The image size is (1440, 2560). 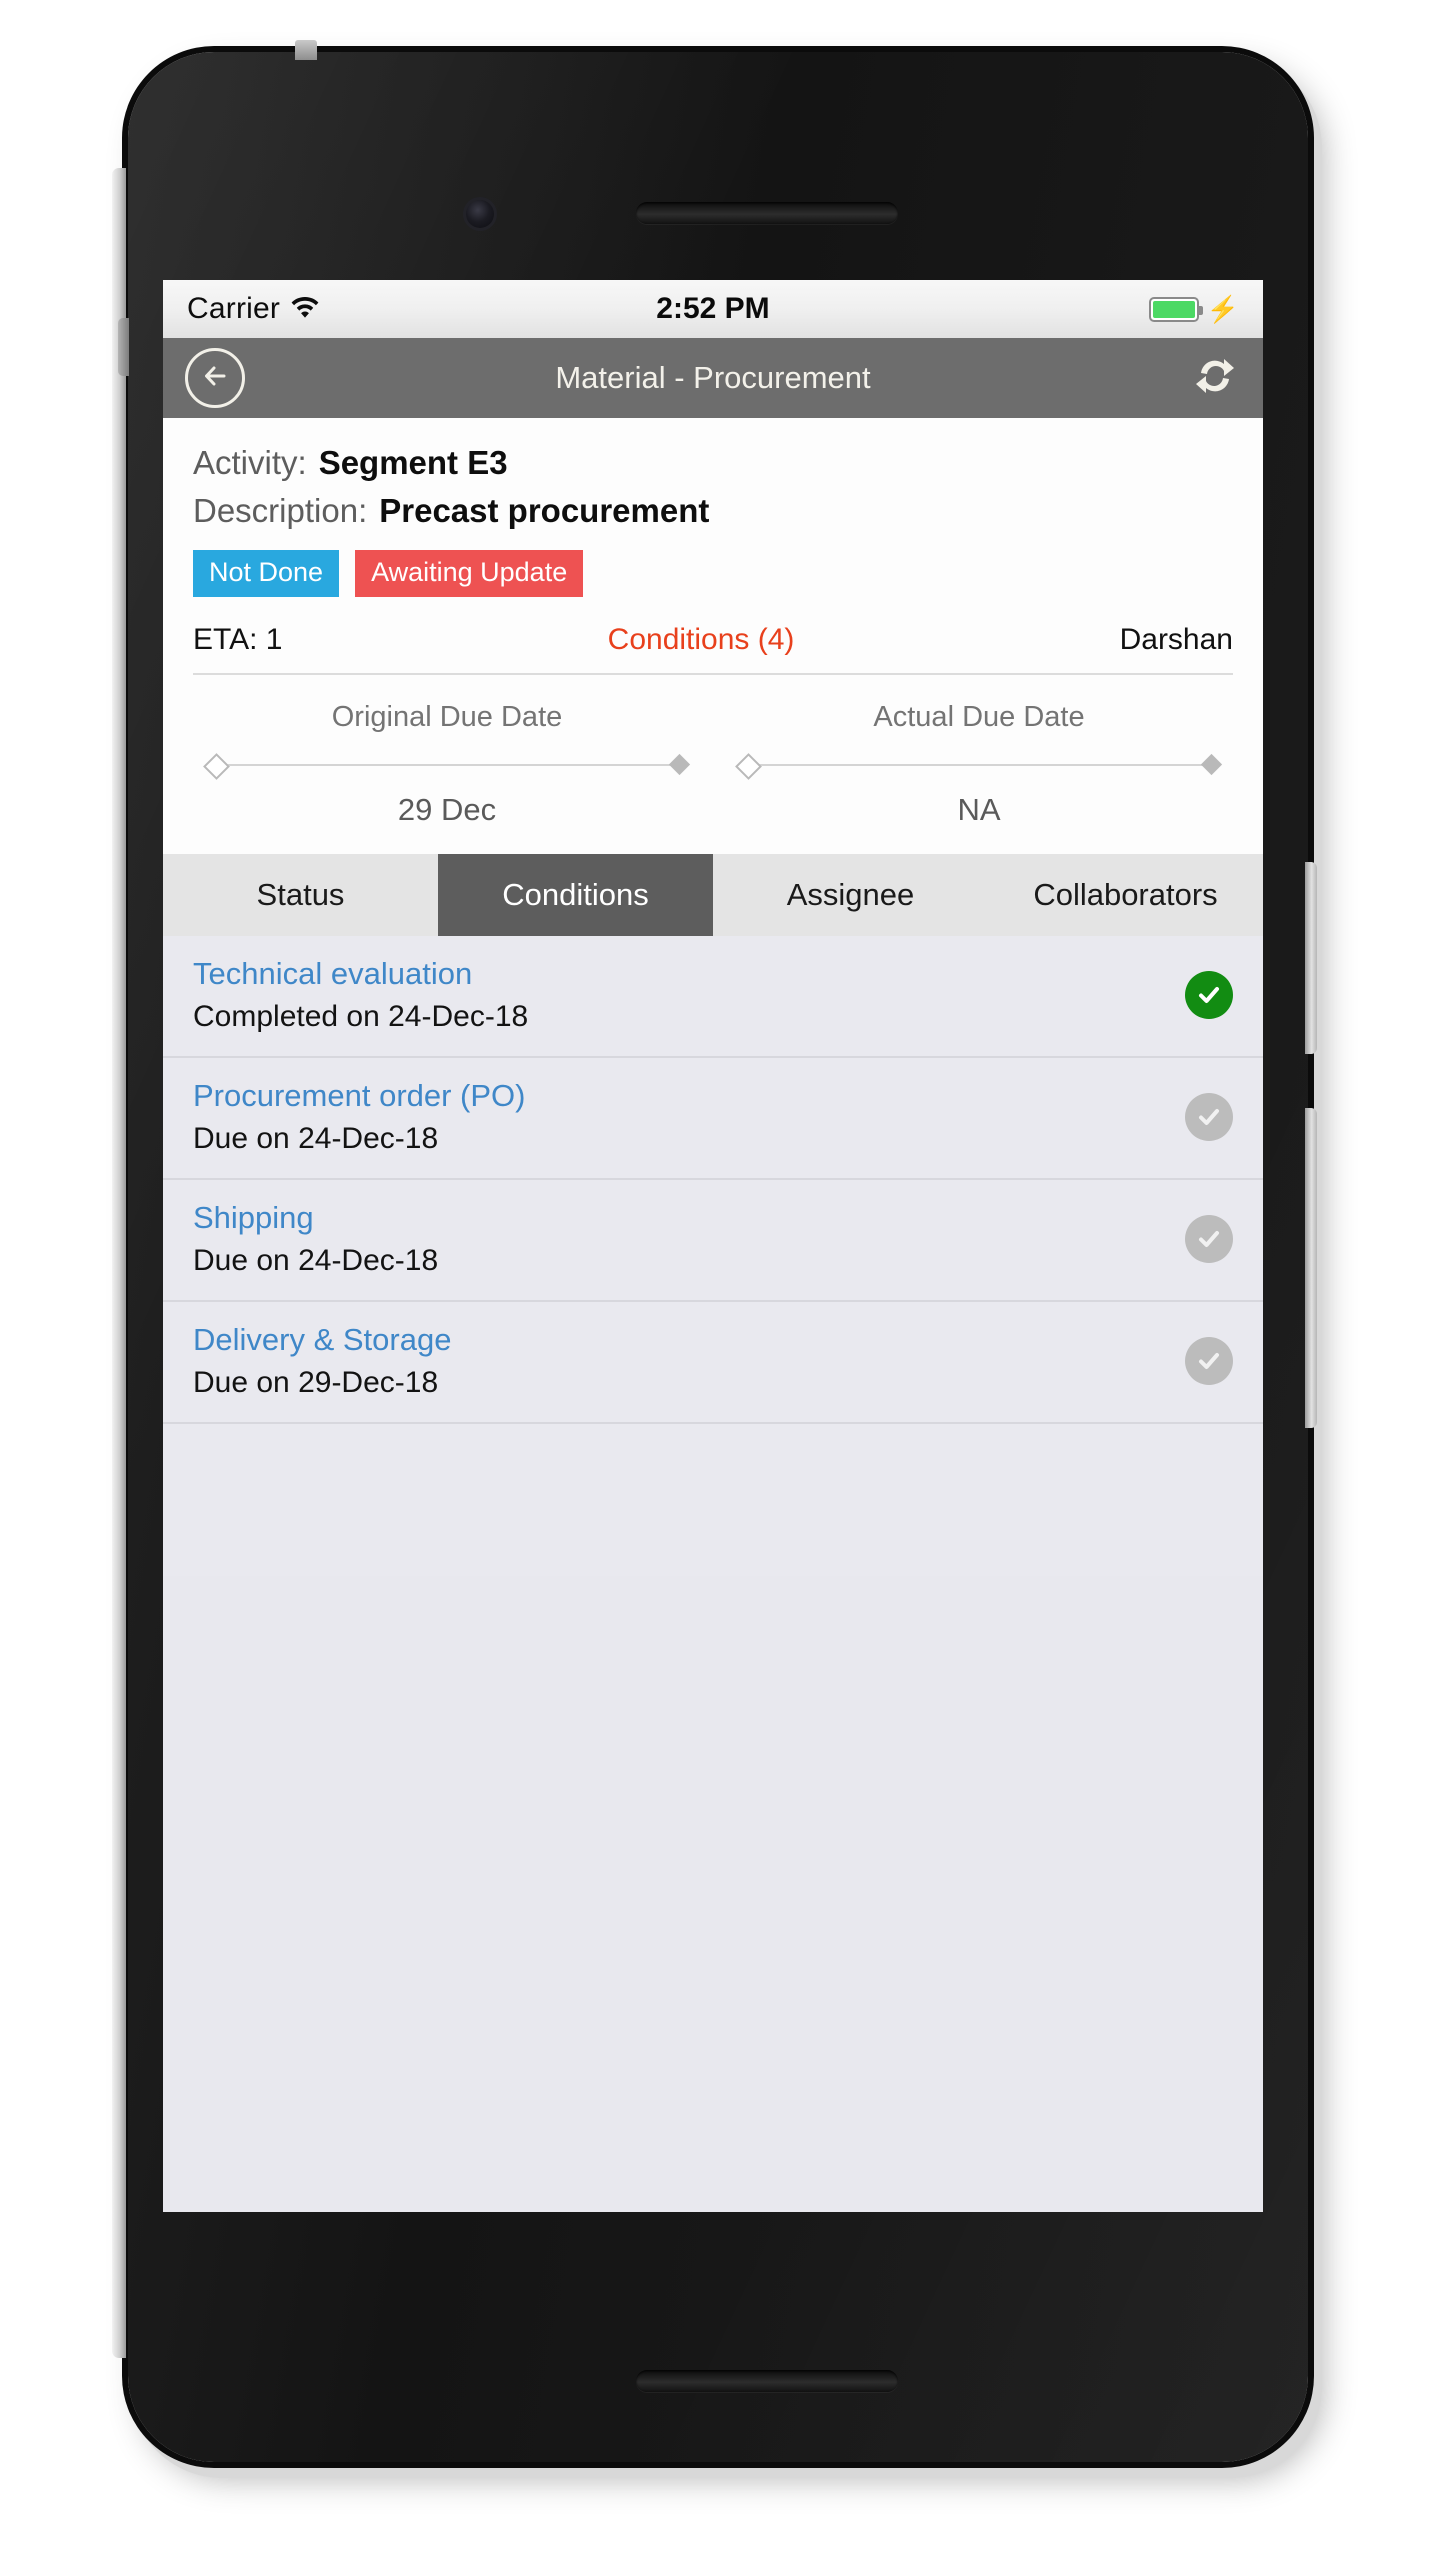 I want to click on original-due-date-label: Original Due Date, so click(x=447, y=717).